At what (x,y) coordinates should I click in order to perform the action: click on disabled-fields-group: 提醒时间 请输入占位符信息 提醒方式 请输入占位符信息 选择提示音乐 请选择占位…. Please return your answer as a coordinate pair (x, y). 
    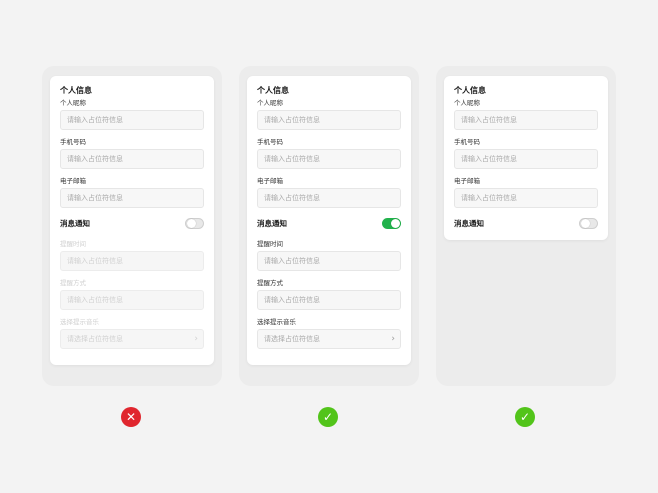
    Looking at the image, I should click on (132, 294).